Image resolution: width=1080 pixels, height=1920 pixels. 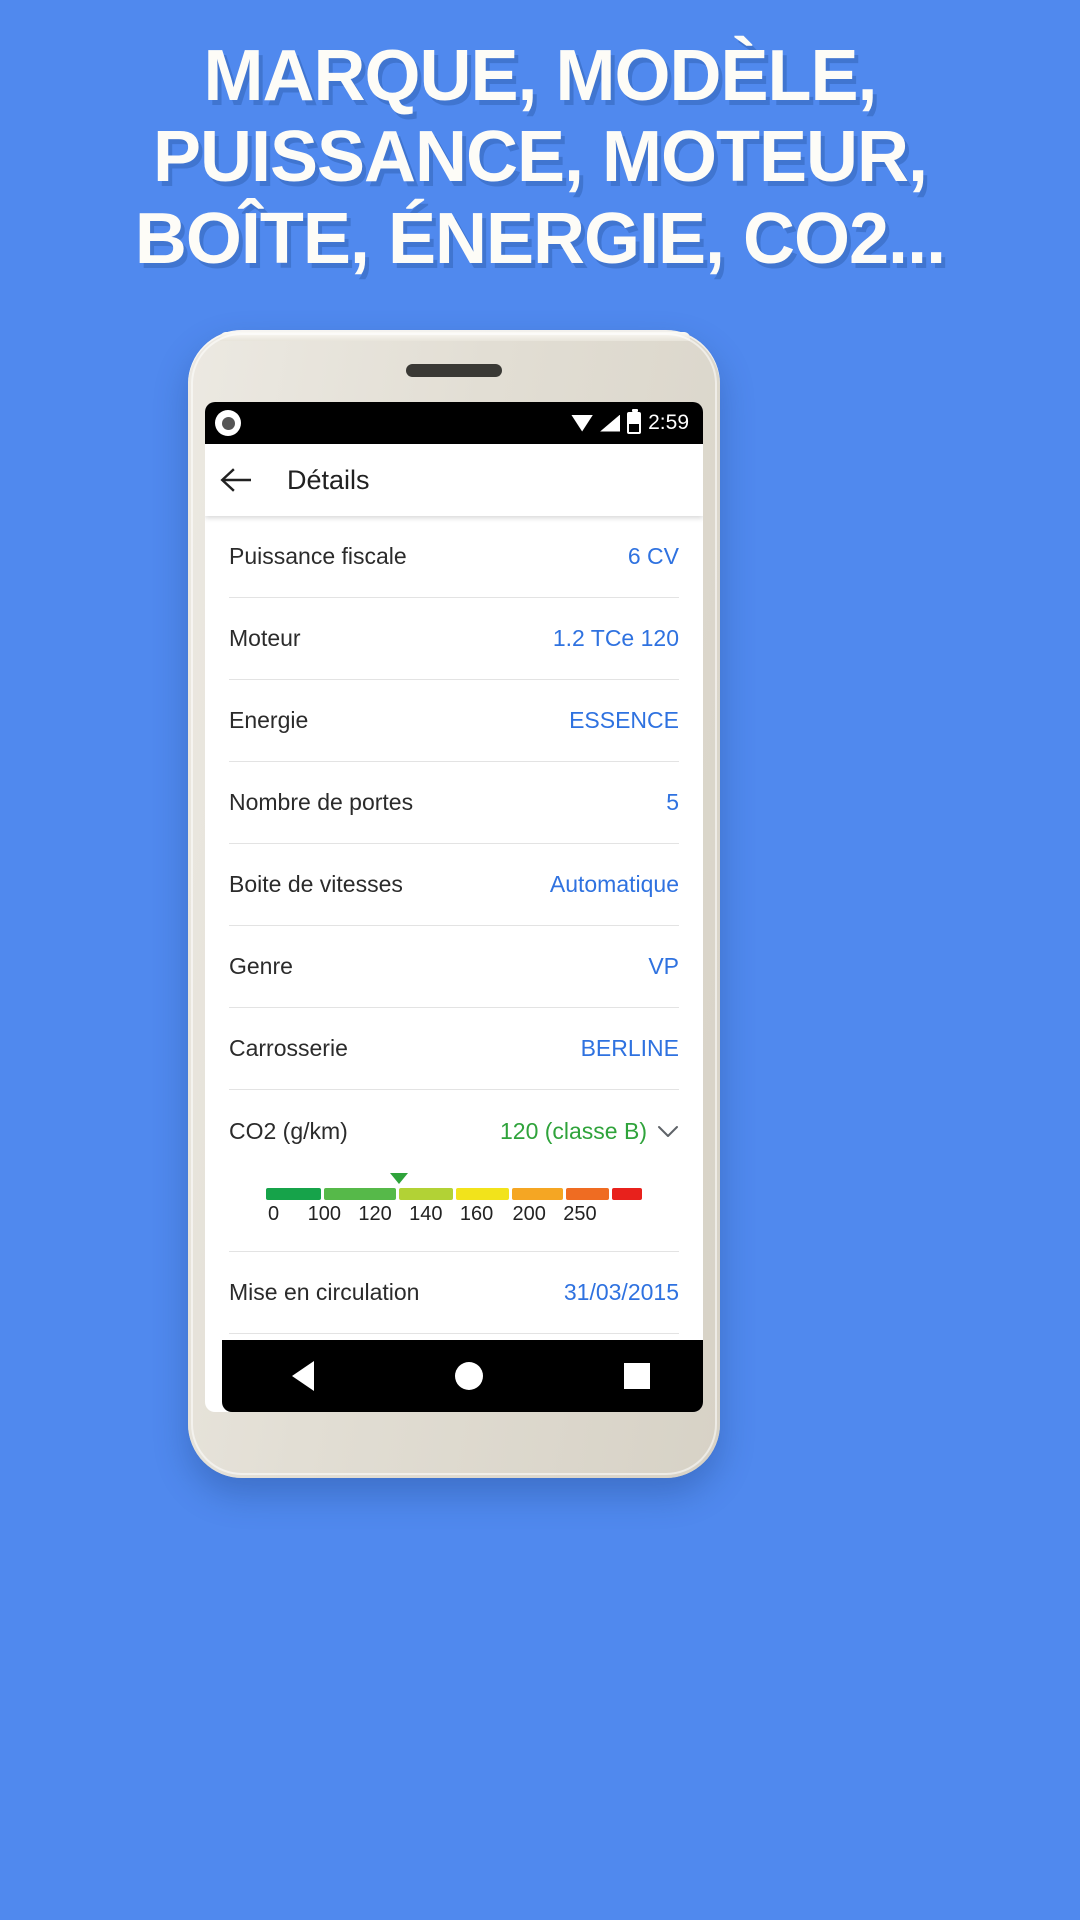 What do you see at coordinates (540, 76) in the screenshot?
I see `headline-line-1: MARQUE, MODÈLE,` at bounding box center [540, 76].